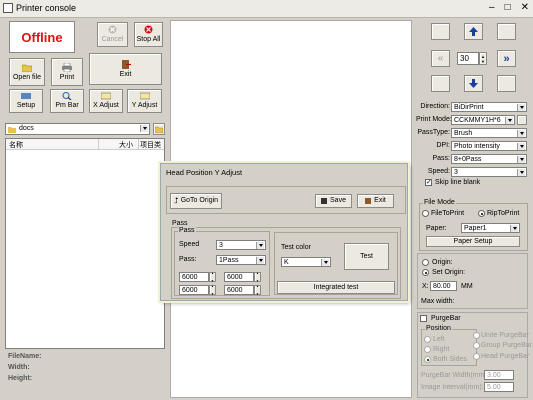  Describe the element at coordinates (490, 228) in the screenshot. I see `paper-select: Paper1` at that location.